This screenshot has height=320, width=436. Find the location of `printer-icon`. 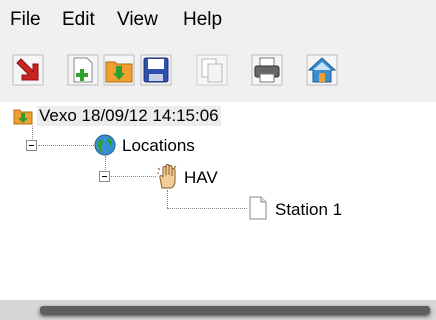

printer-icon is located at coordinates (267, 70).